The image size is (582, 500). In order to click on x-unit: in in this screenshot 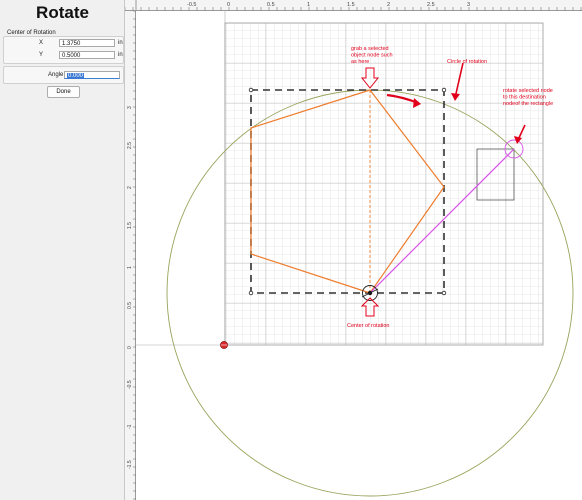, I will do `click(120, 43)`.